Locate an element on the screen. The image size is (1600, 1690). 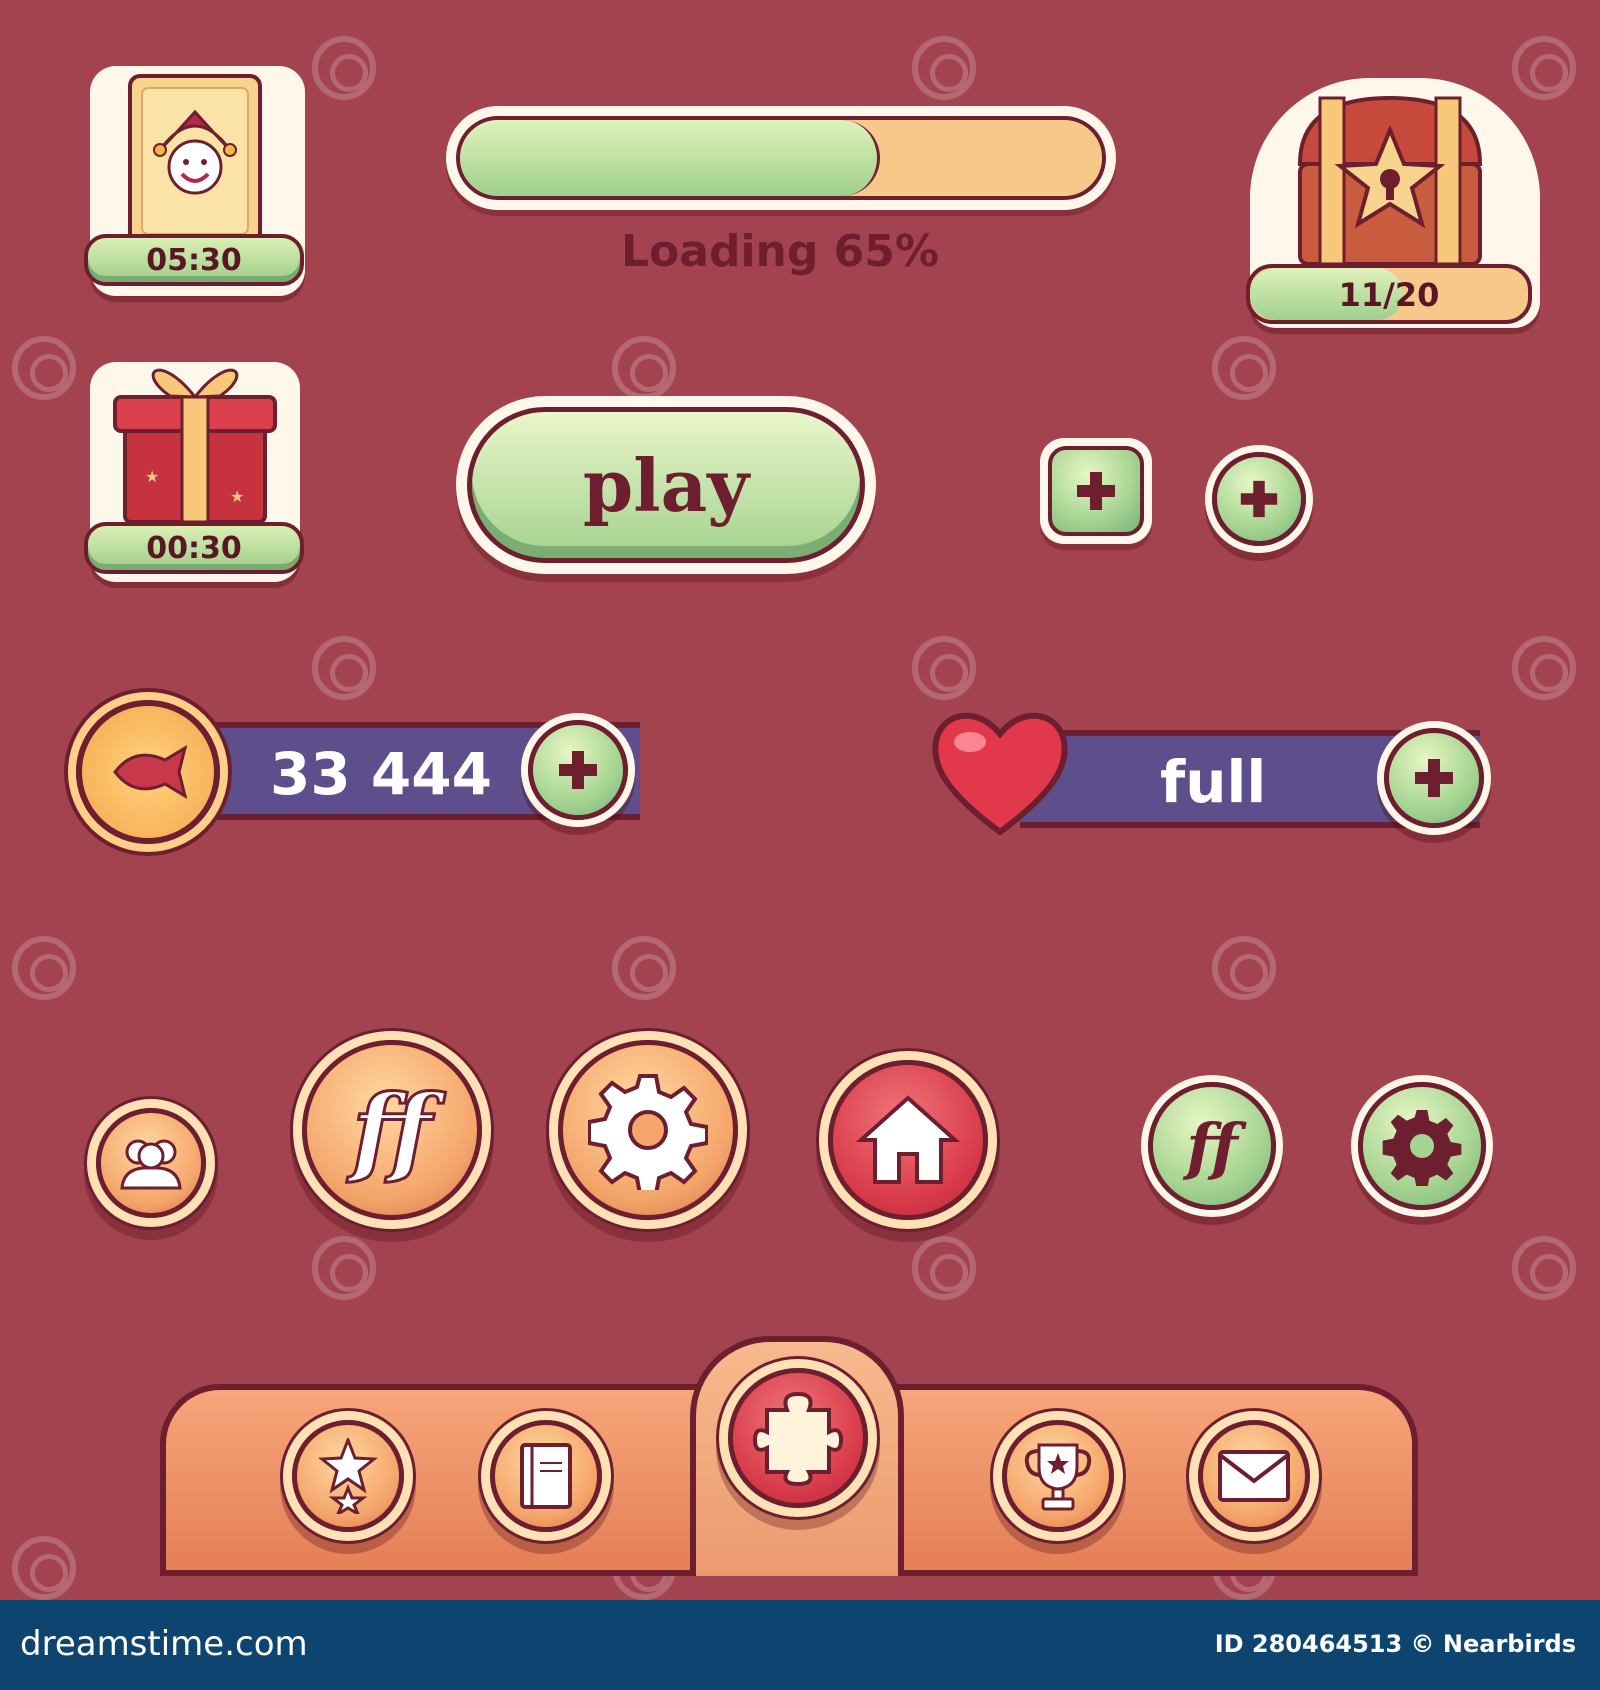
book-icon is located at coordinates (546, 1476).